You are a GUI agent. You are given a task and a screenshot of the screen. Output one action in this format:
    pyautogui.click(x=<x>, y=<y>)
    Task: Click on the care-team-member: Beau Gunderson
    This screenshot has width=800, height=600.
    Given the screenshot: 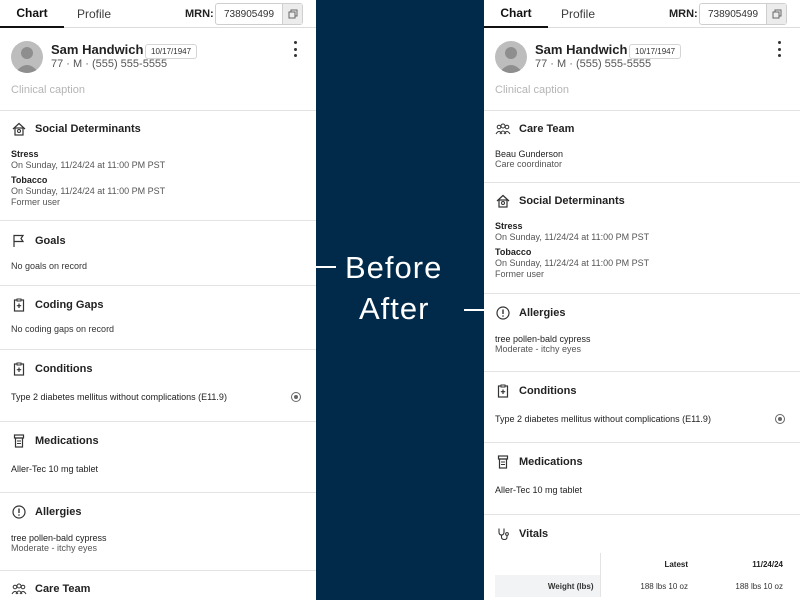 What is the action you would take?
    pyautogui.click(x=529, y=154)
    